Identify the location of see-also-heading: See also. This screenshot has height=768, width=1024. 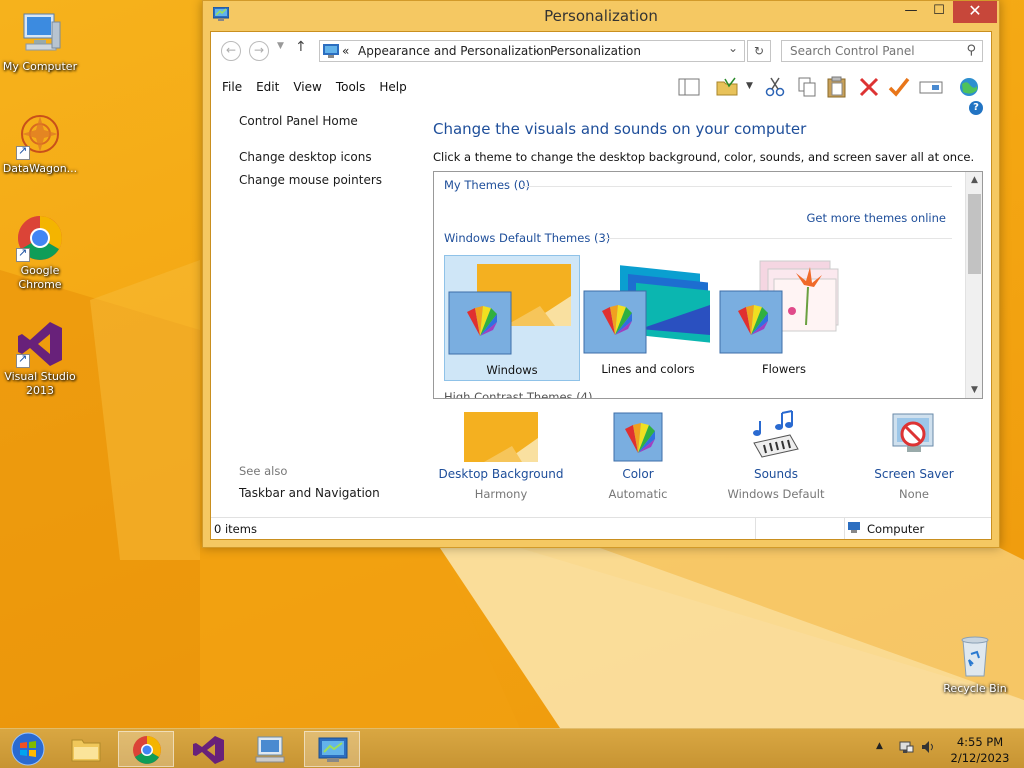
(263, 471).